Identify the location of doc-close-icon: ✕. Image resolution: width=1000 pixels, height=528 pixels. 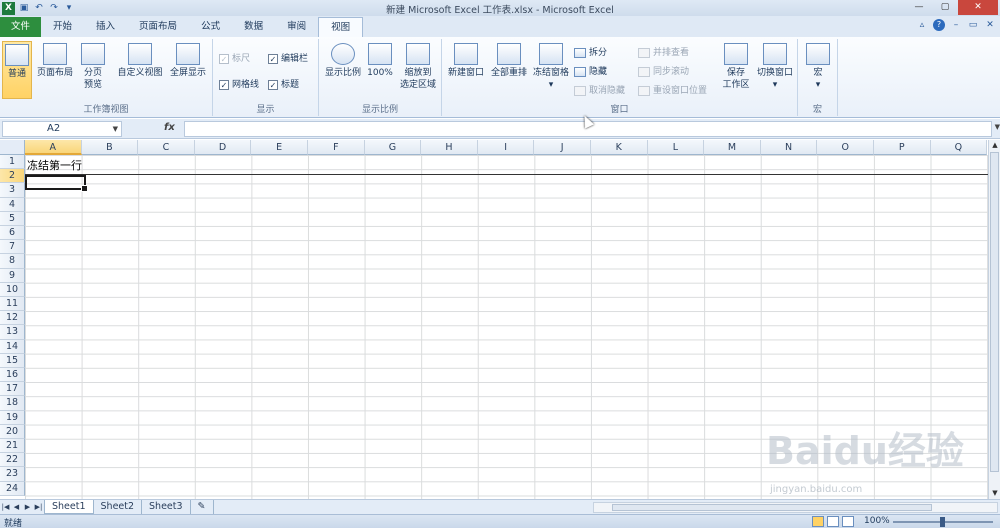
(990, 25).